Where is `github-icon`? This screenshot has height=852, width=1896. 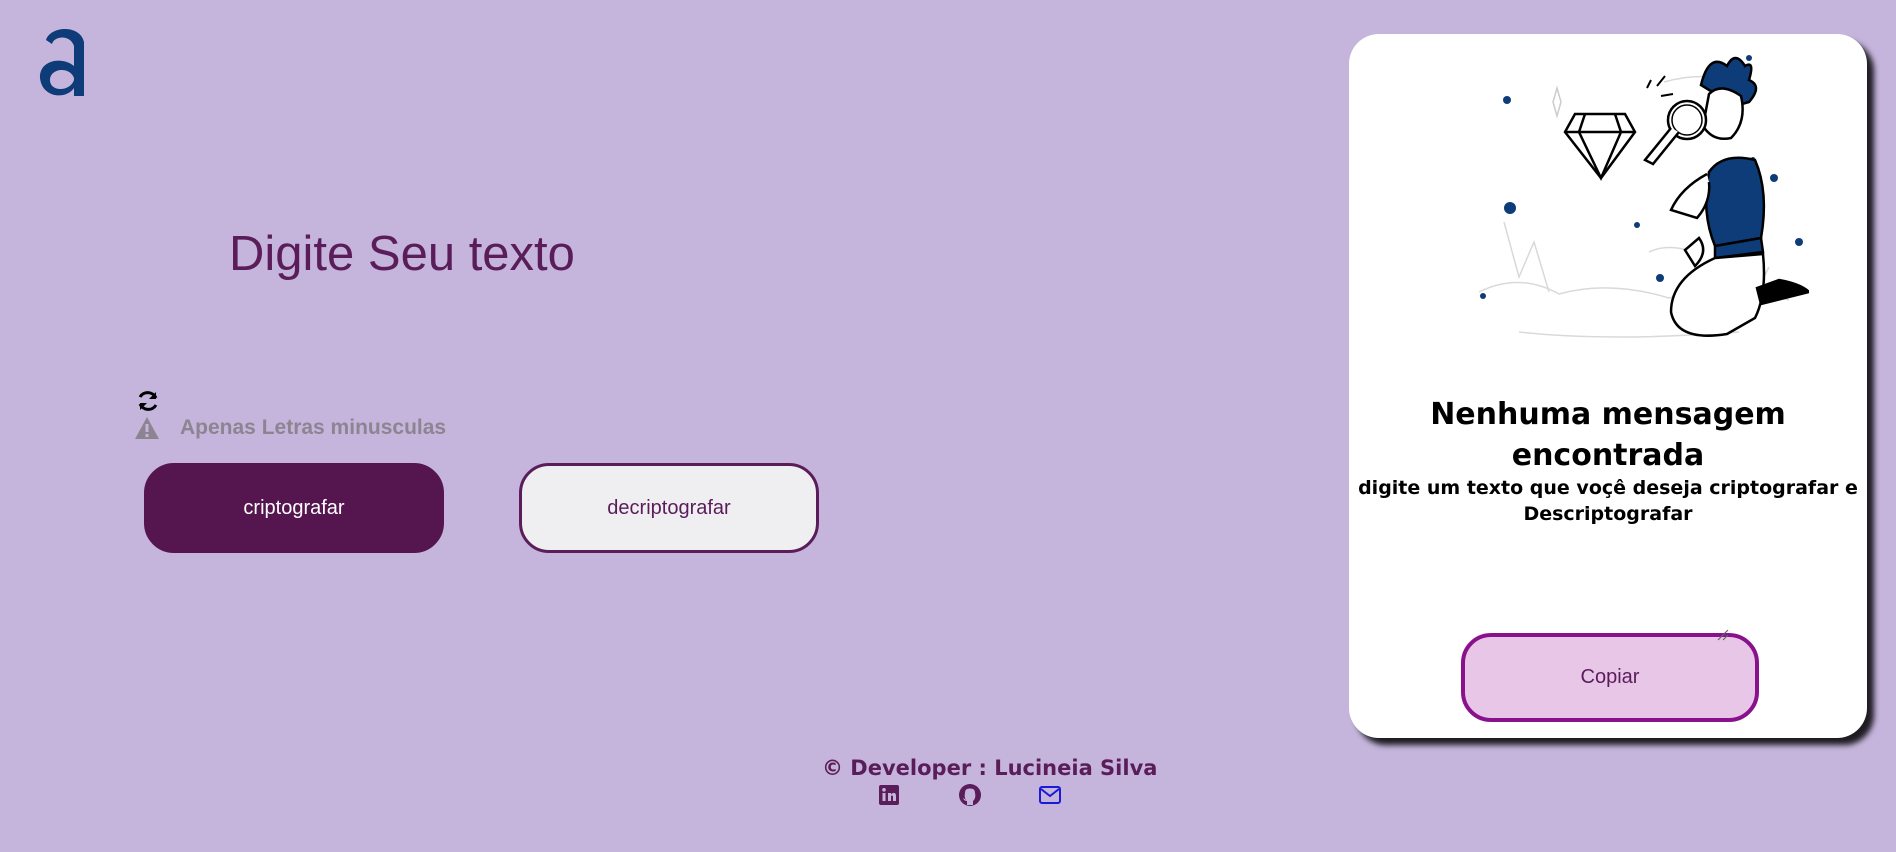 github-icon is located at coordinates (970, 795).